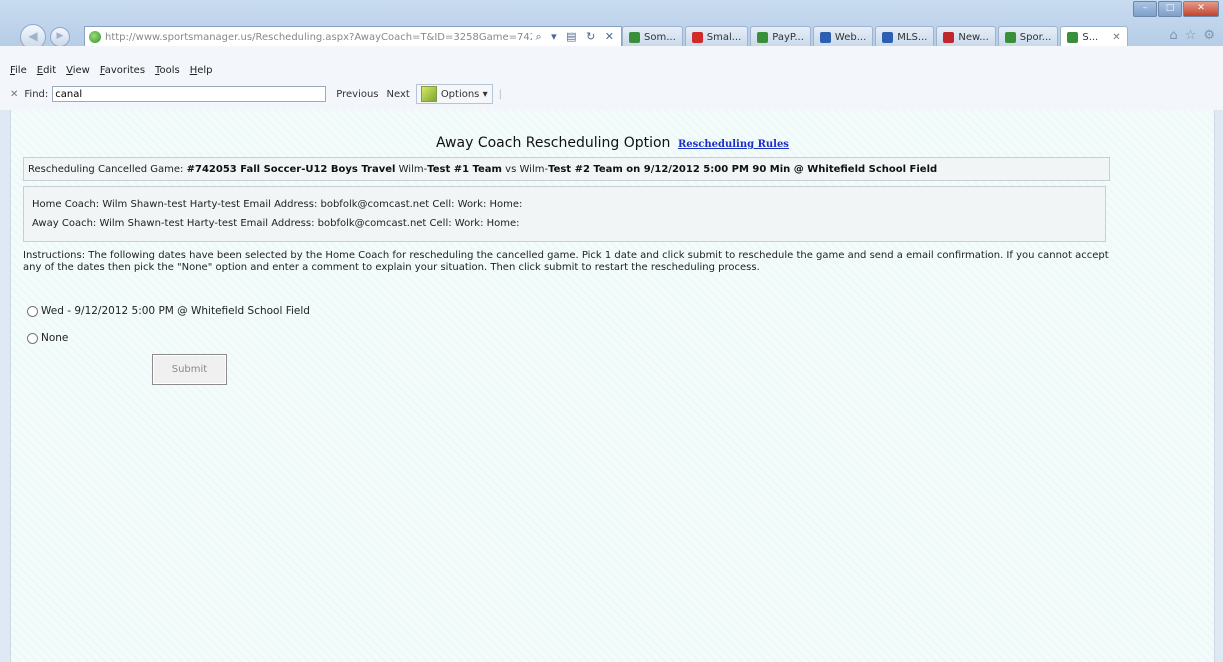 Image resolution: width=1223 pixels, height=662 pixels. I want to click on date-option-1-radio, so click(32, 311).